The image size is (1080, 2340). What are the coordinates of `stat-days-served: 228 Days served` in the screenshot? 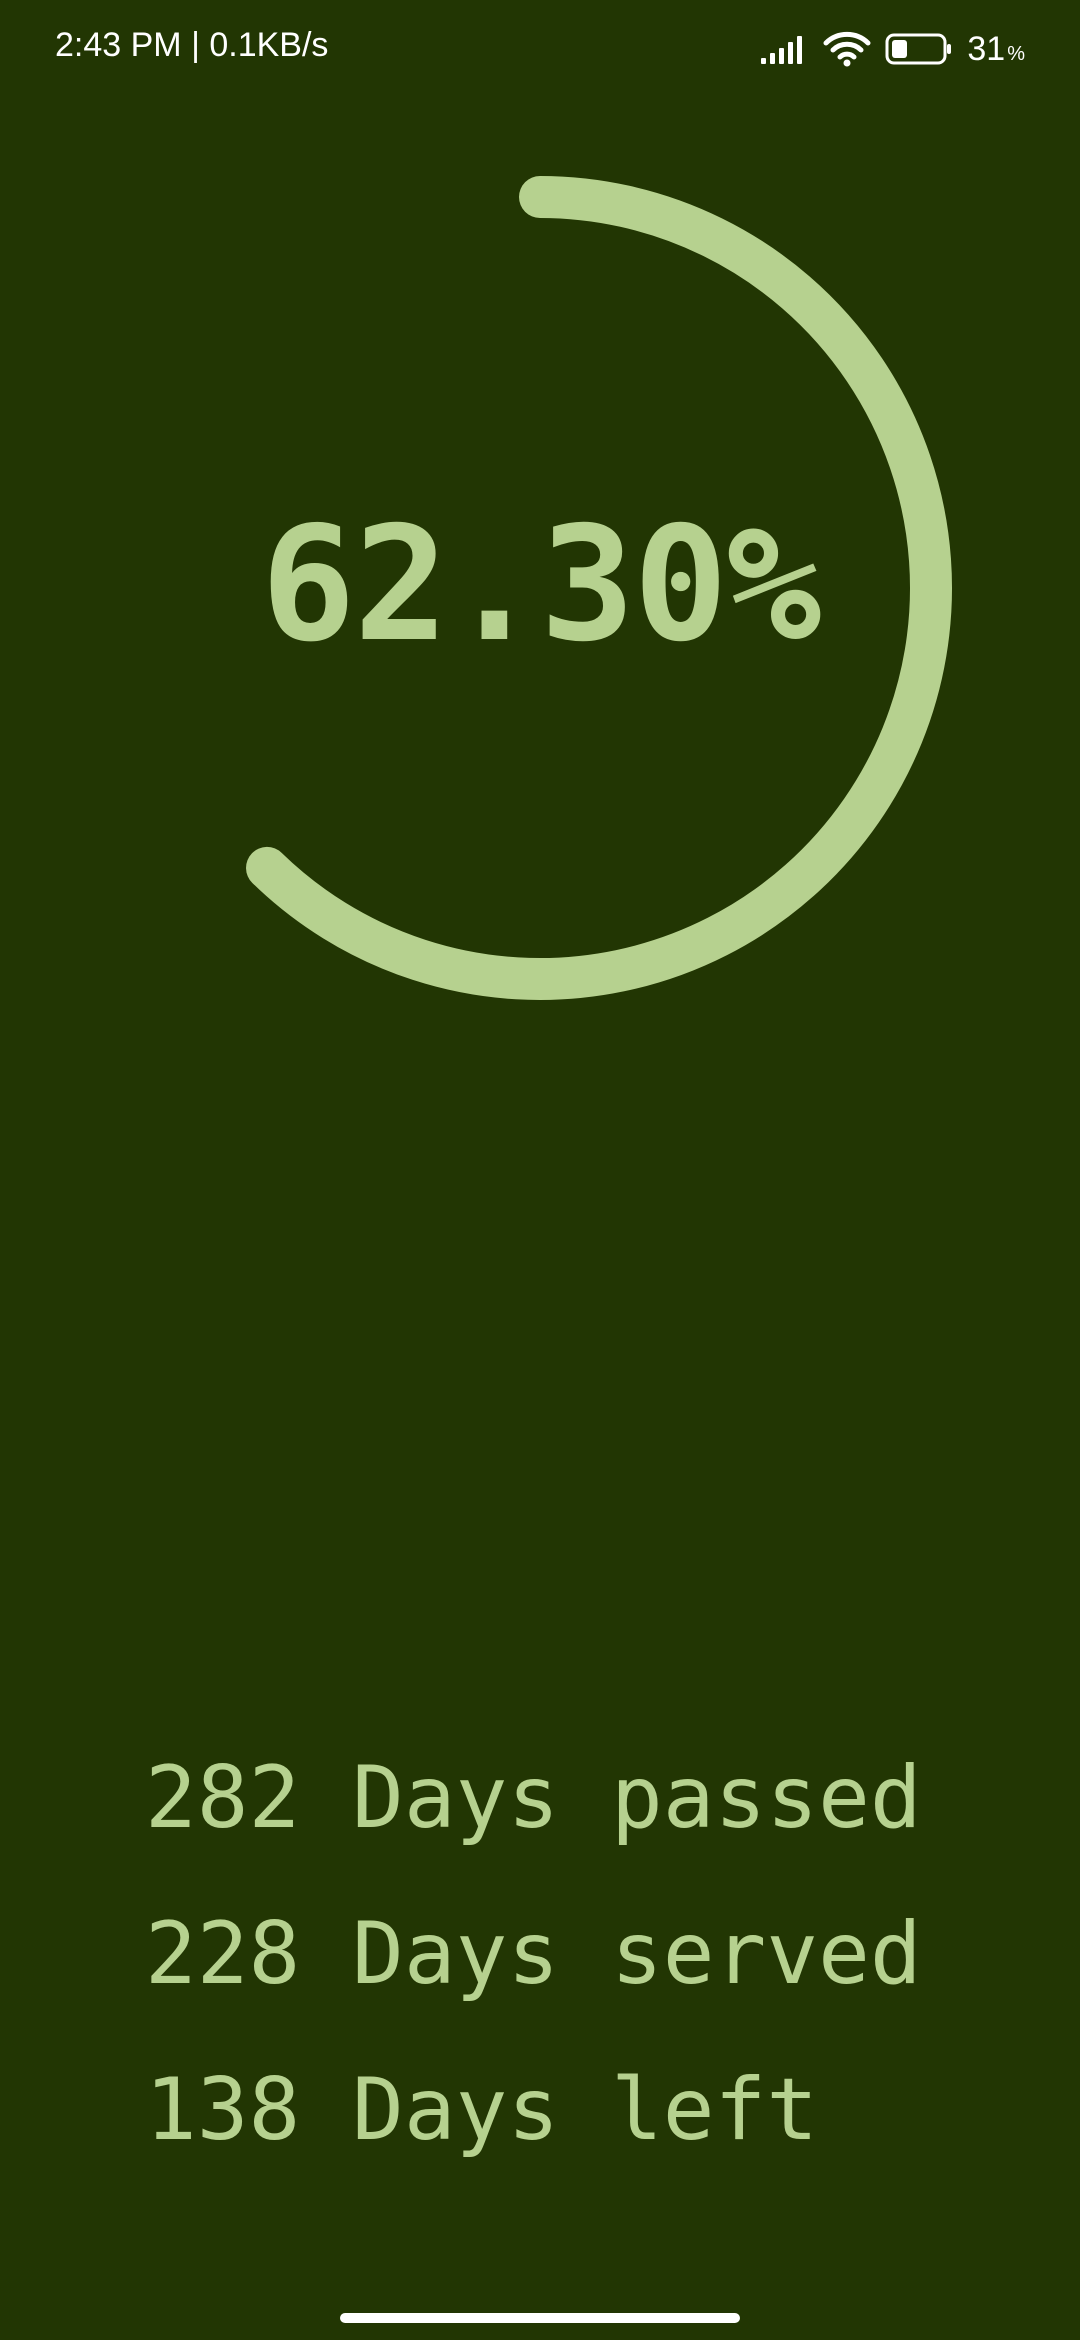 It's located at (533, 1954).